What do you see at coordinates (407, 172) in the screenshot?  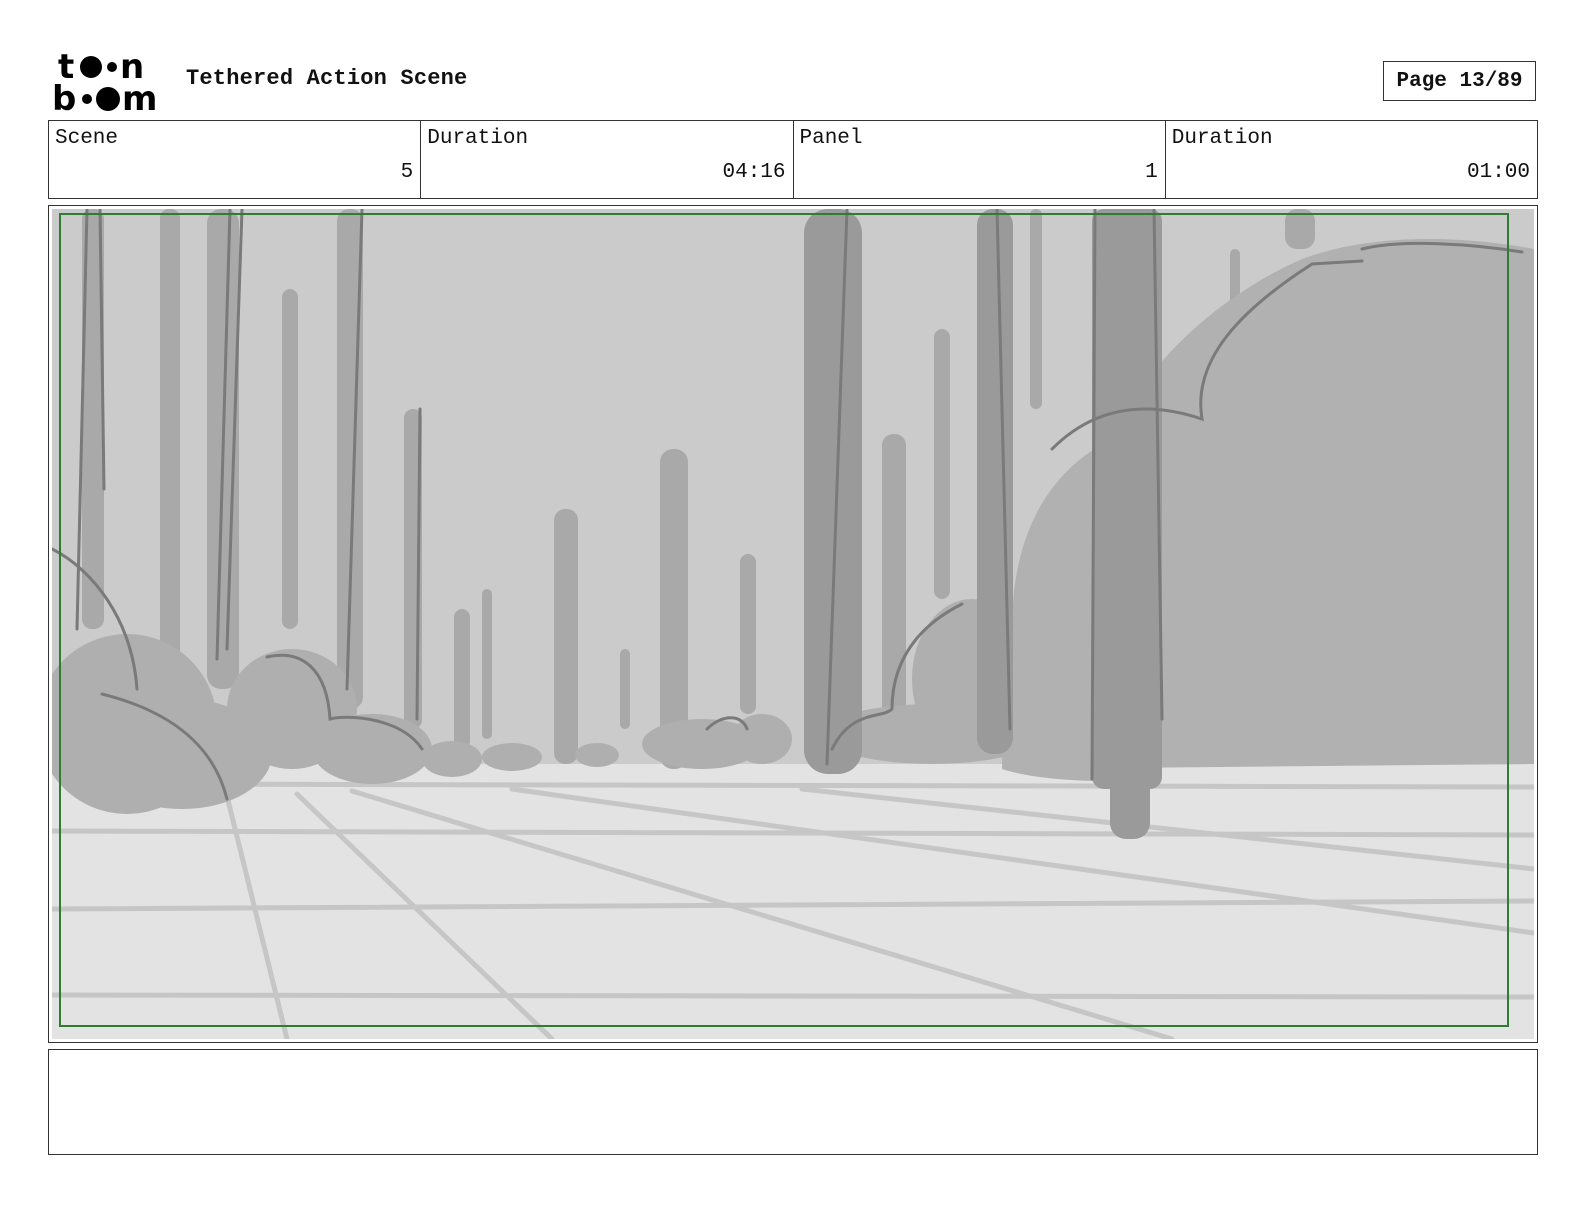 I see `scene-value: 5` at bounding box center [407, 172].